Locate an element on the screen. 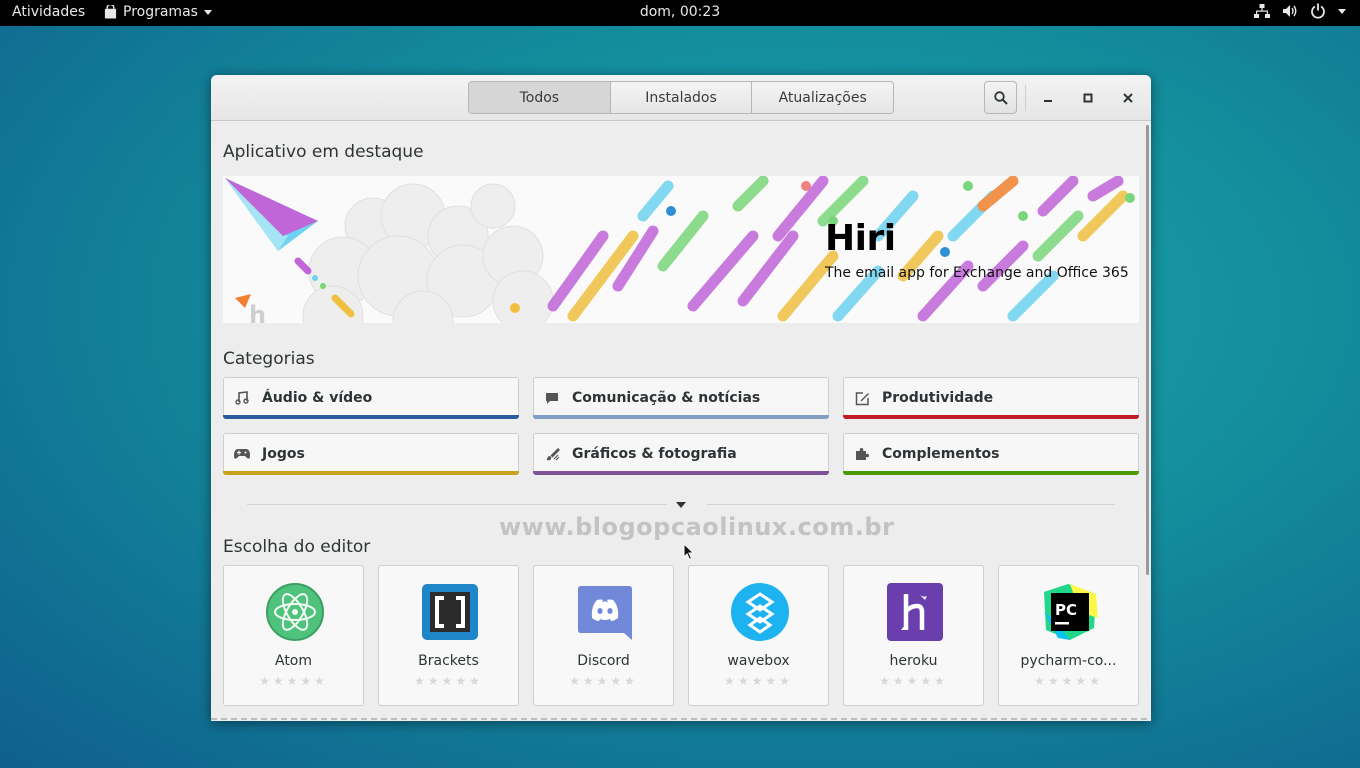  category-audio-video: Áudio & vídeo is located at coordinates (371, 398).